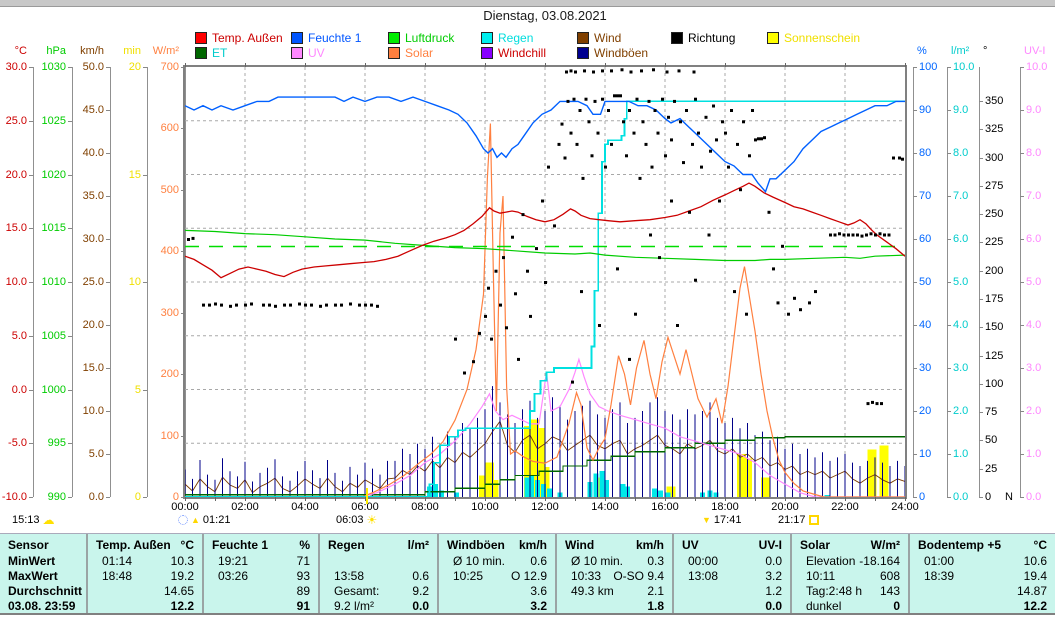  What do you see at coordinates (925, 411) in the screenshot?
I see `axis-tick-label: 20` at bounding box center [925, 411].